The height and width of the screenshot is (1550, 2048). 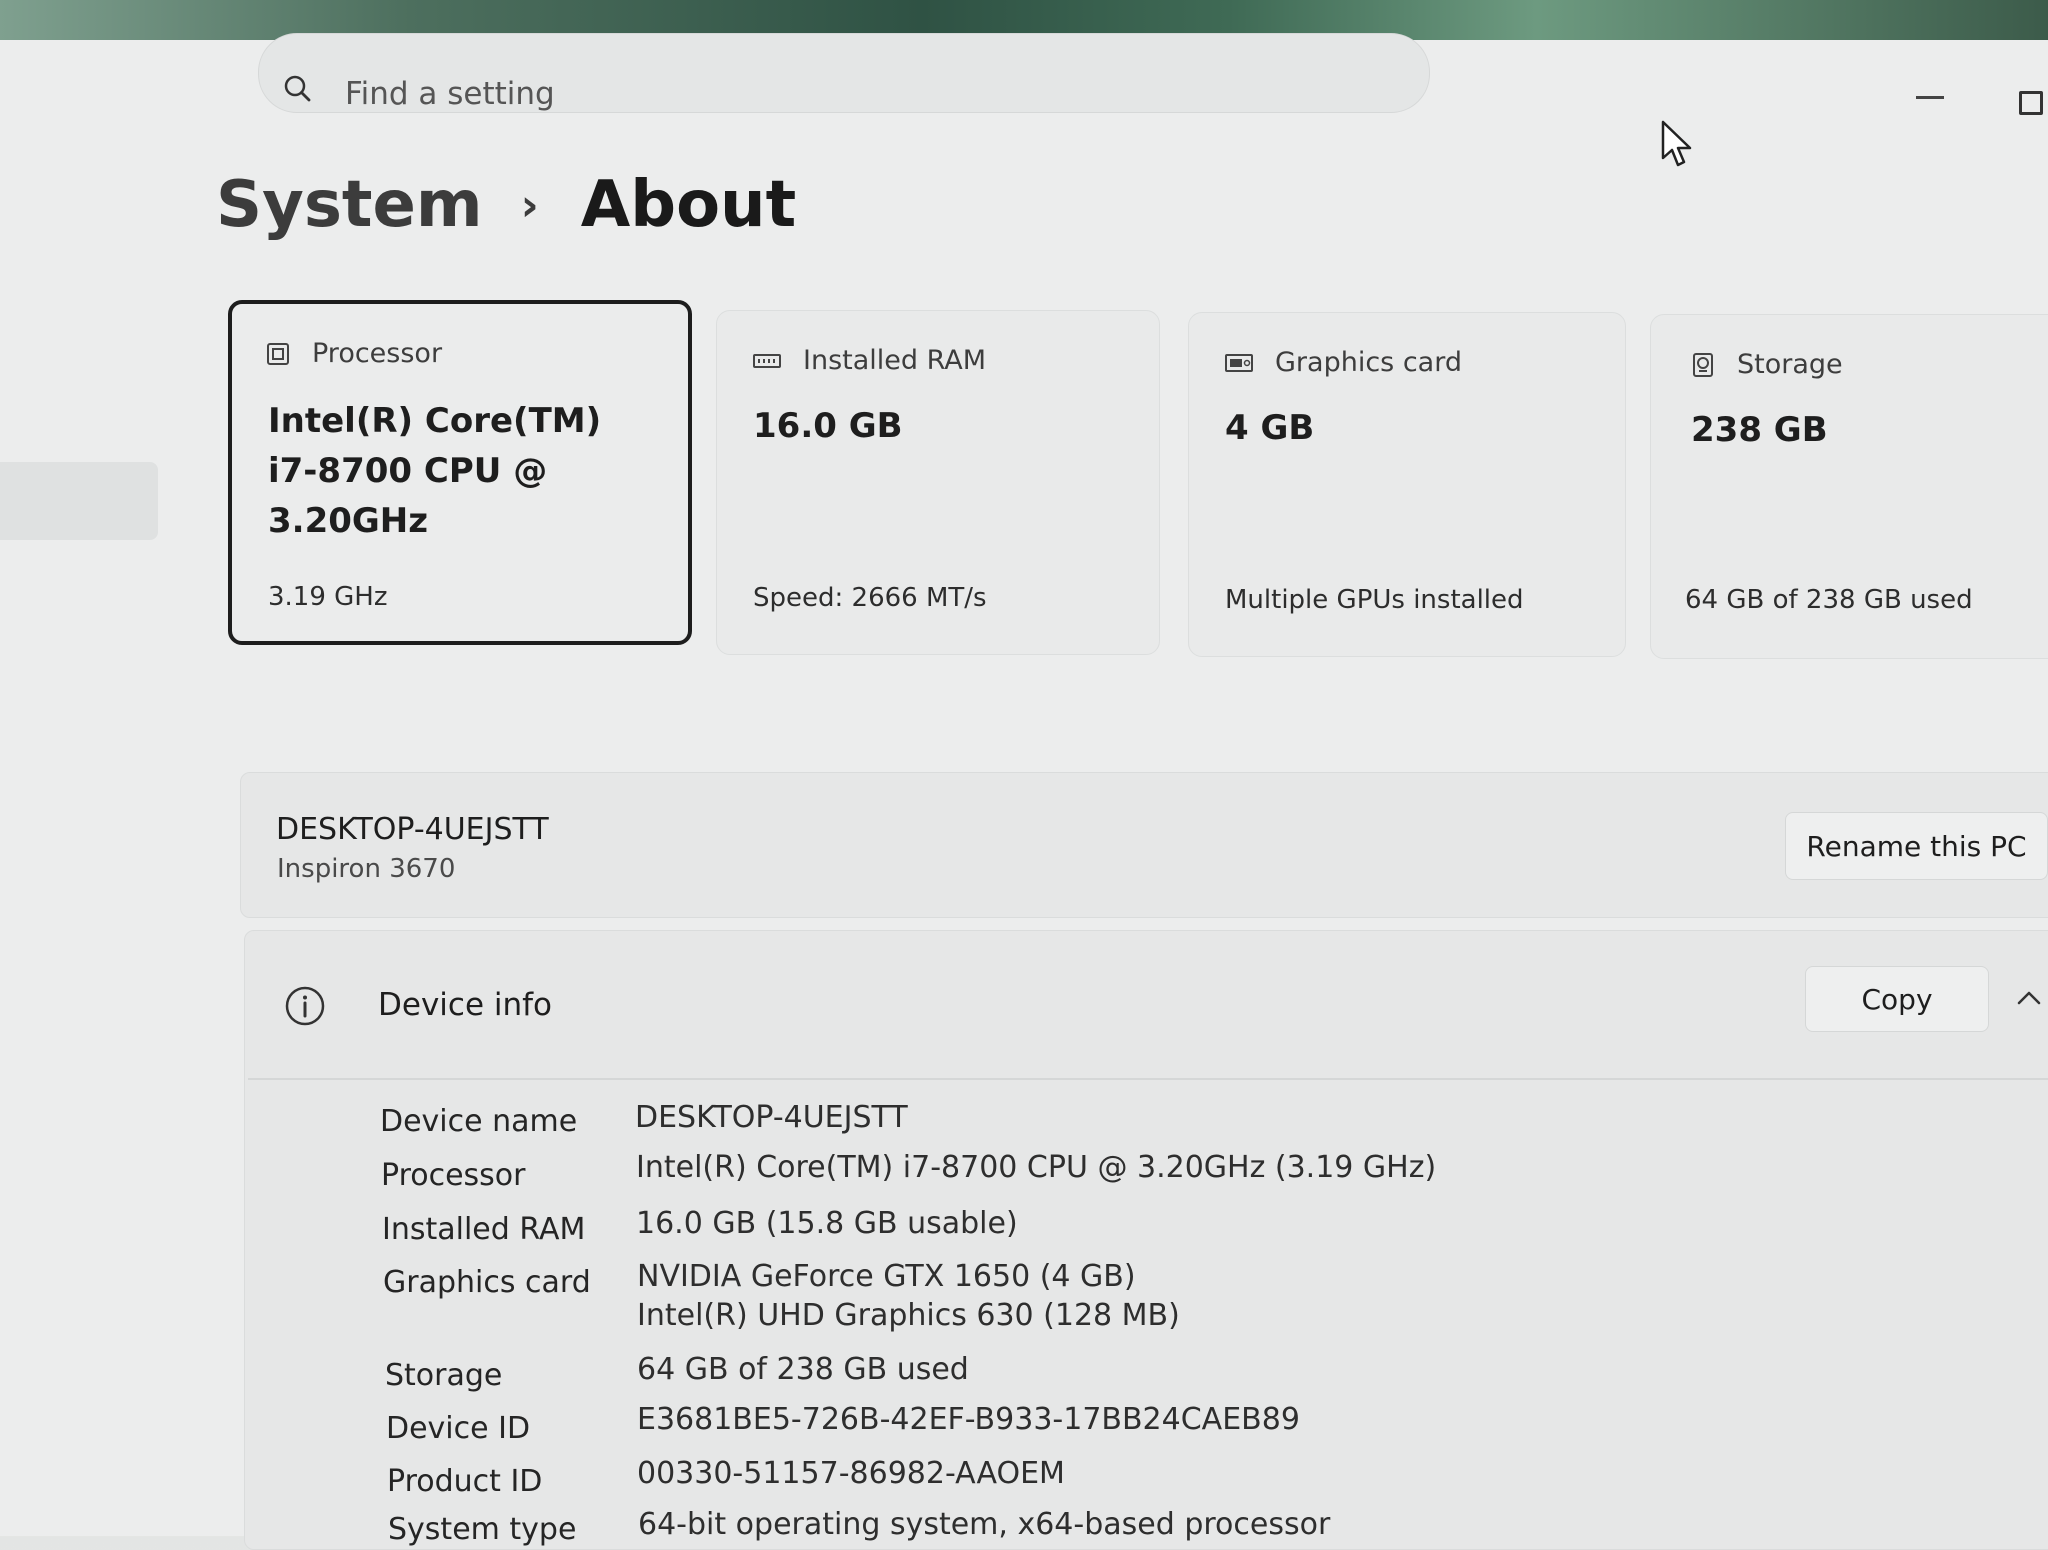 What do you see at coordinates (1897, 999) in the screenshot?
I see `copy-button: Copy` at bounding box center [1897, 999].